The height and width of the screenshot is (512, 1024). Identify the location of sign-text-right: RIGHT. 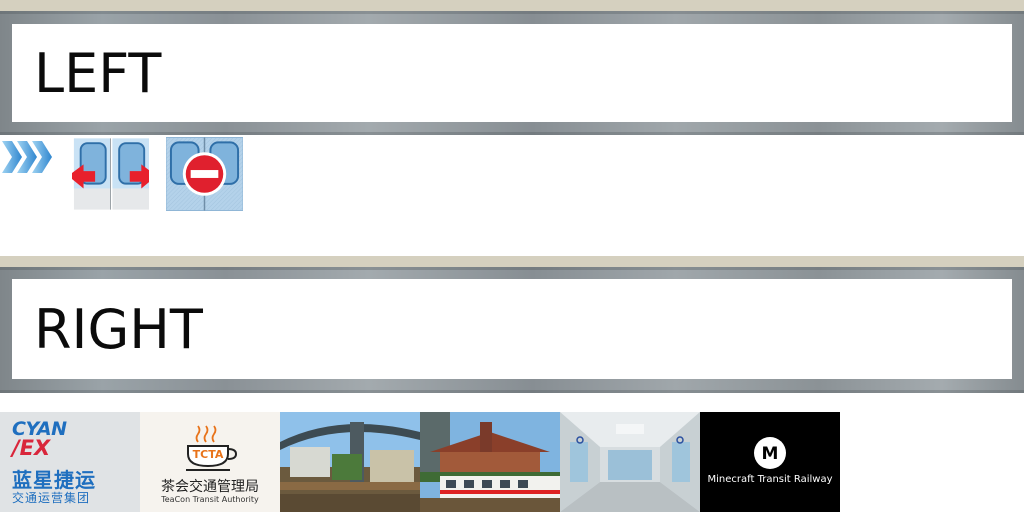
(118, 329).